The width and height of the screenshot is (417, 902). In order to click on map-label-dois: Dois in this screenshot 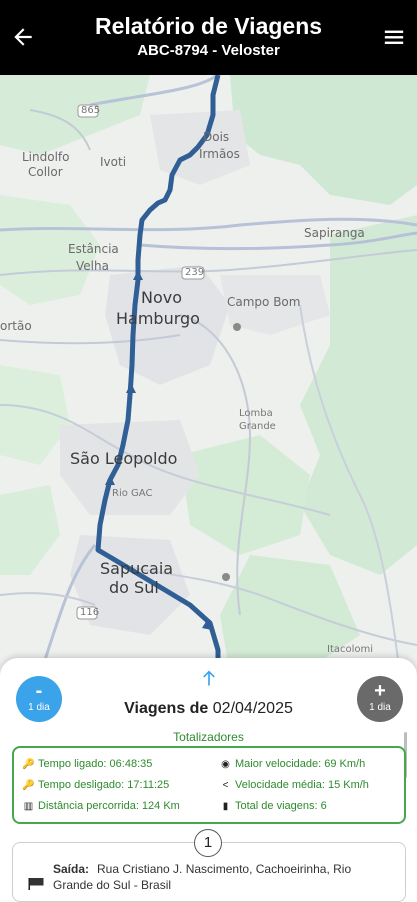, I will do `click(216, 137)`.